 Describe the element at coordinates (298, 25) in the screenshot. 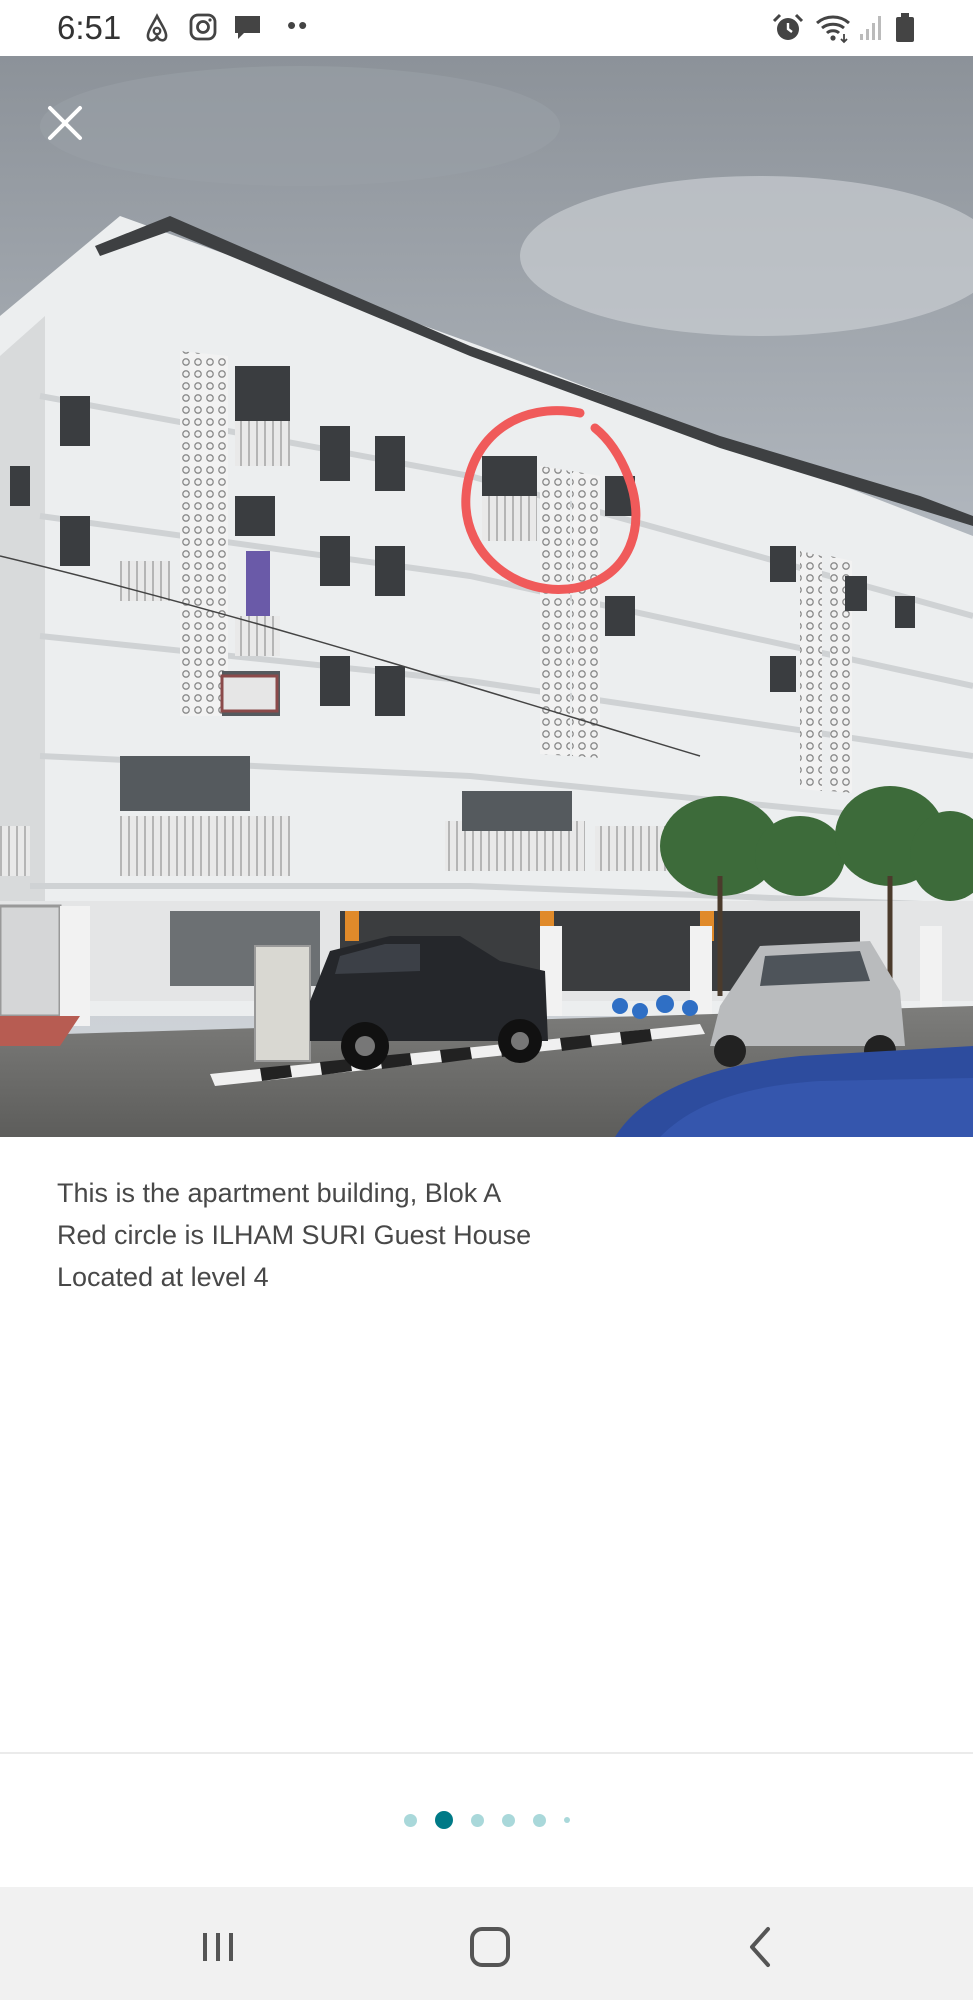

I see `status-overflow-dots: ••` at that location.